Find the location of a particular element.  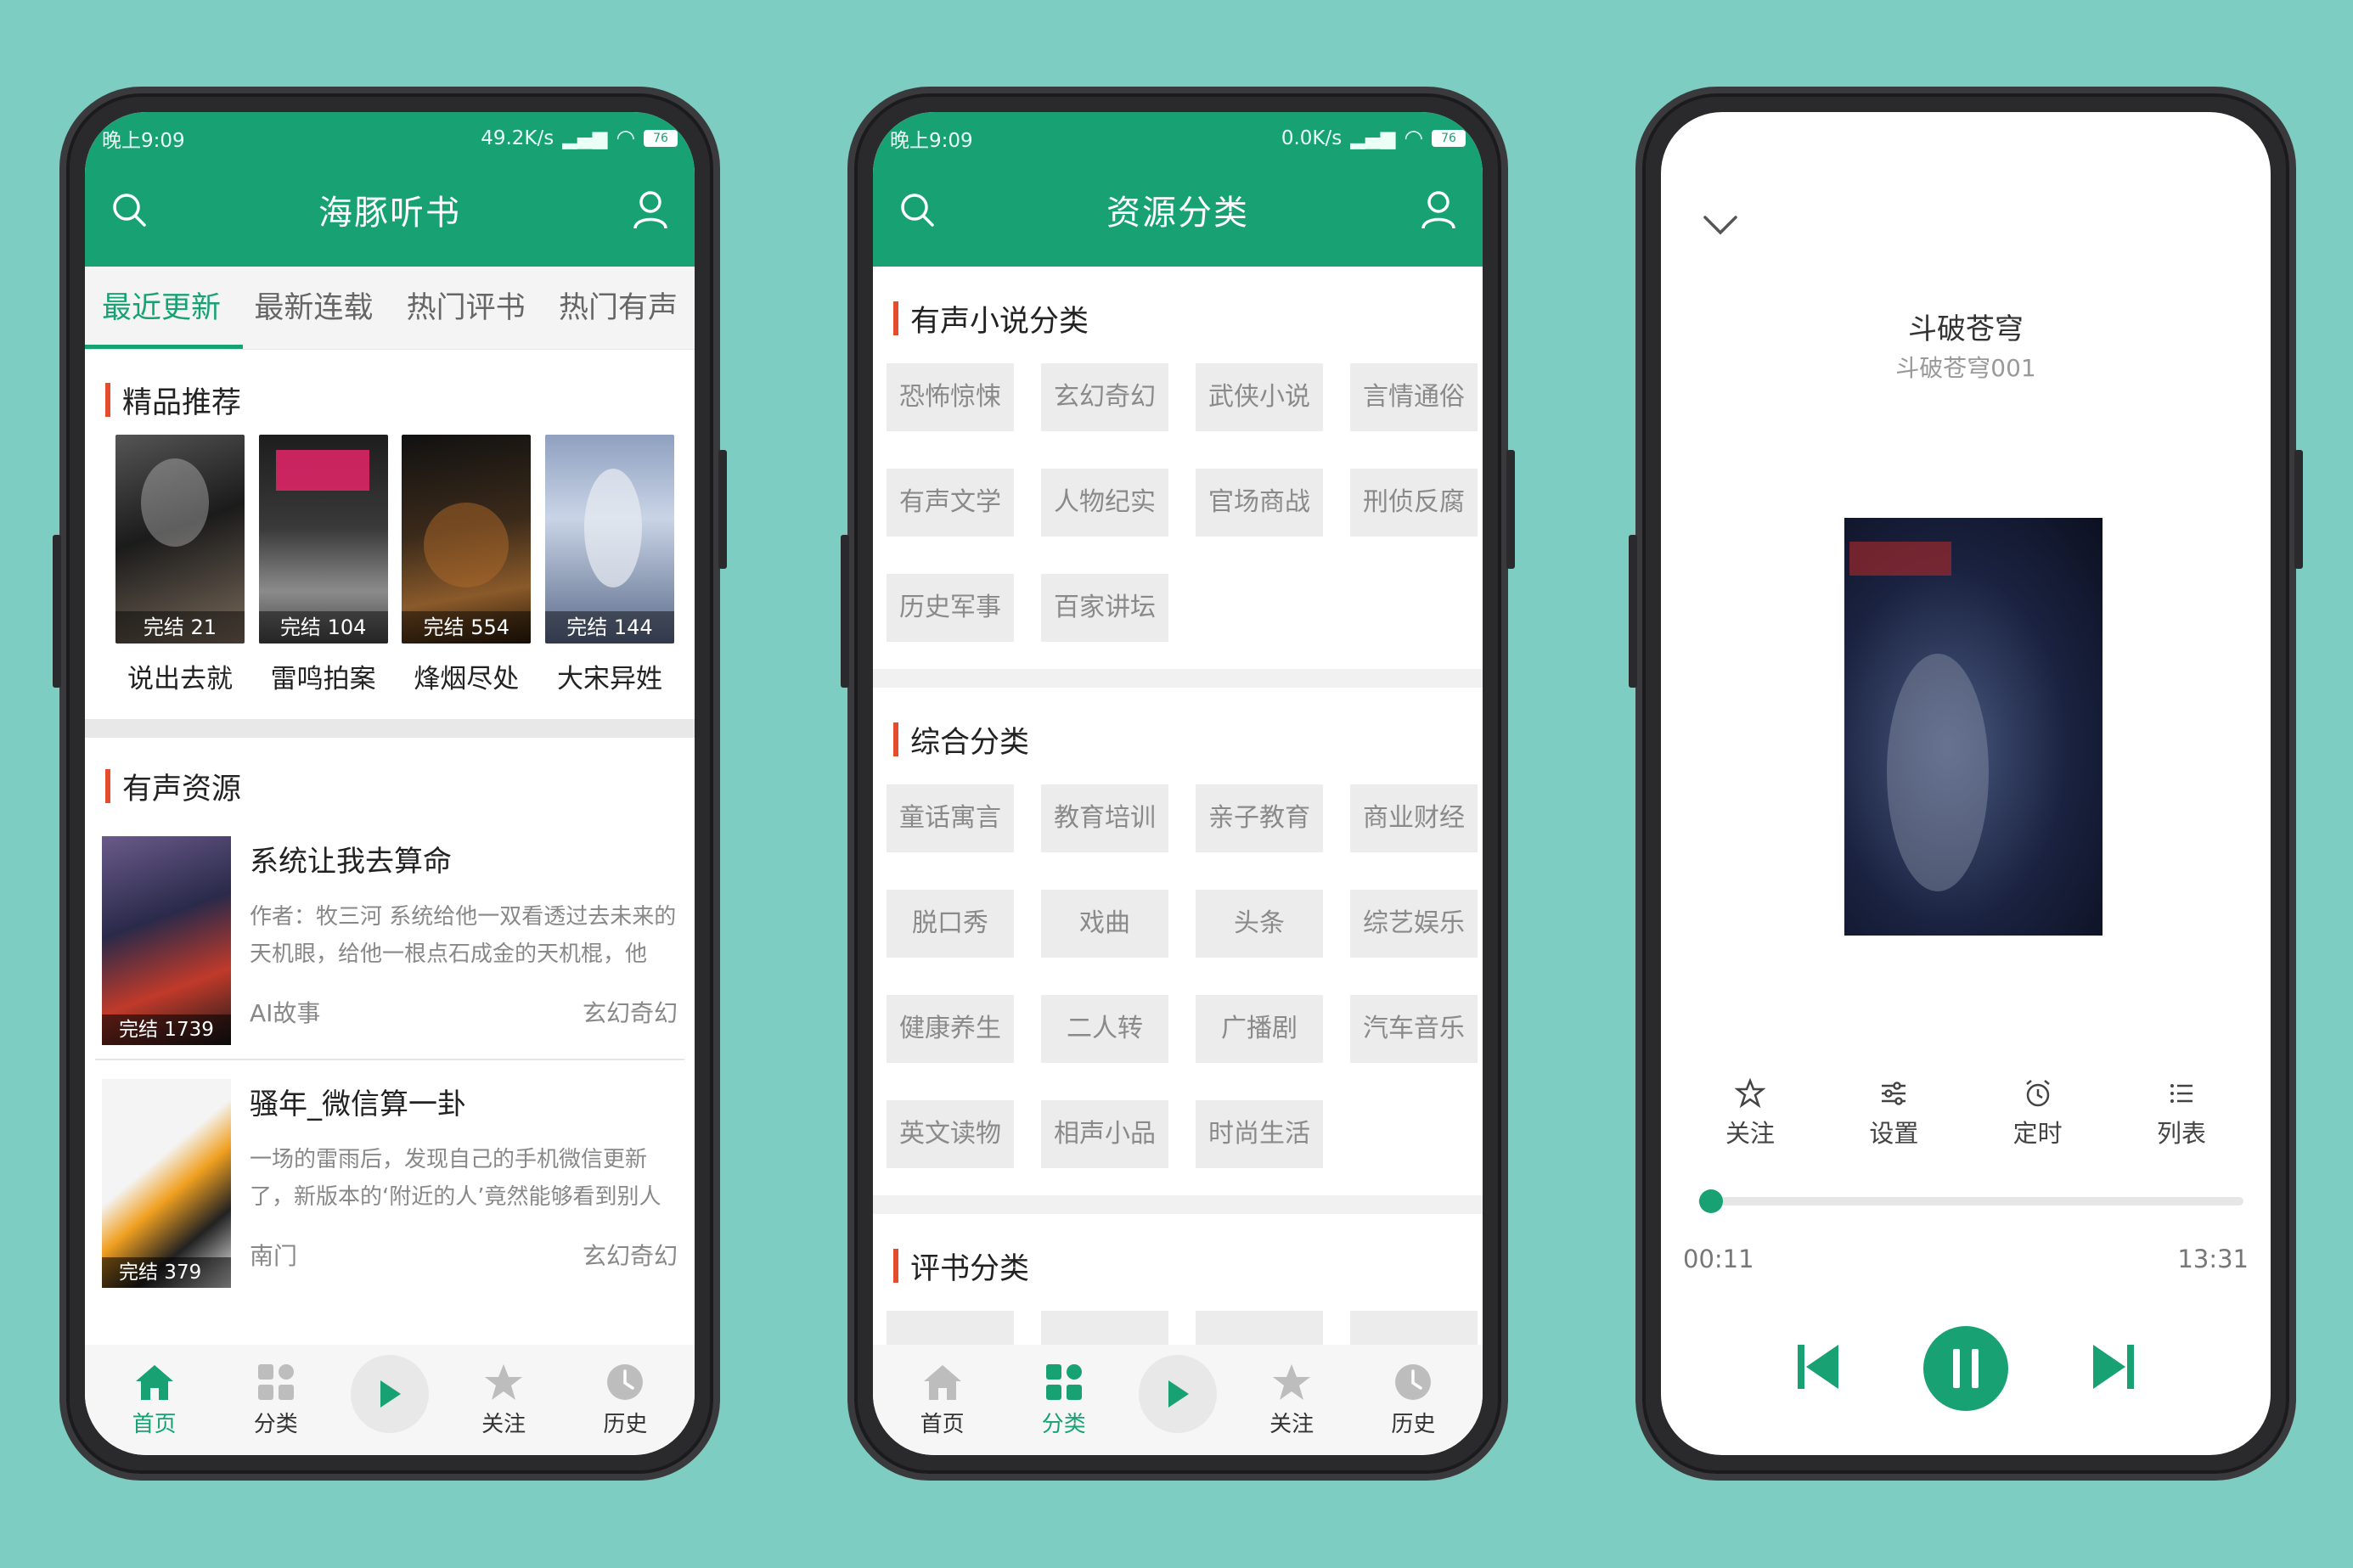

tab-audio: 热门有声 is located at coordinates (618, 308).